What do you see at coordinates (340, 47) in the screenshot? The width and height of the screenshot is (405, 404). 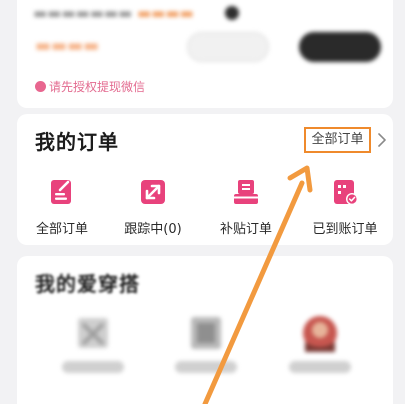 I see `withdraw-button` at bounding box center [340, 47].